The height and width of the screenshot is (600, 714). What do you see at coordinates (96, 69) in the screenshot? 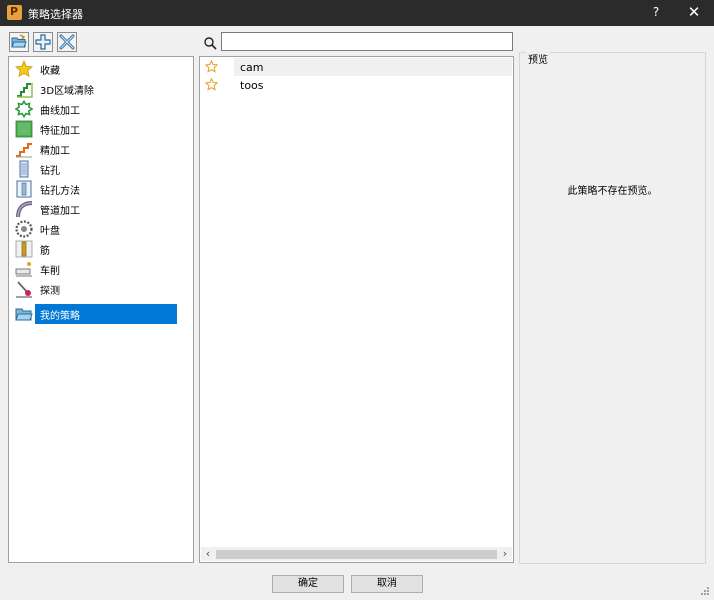
I see `tree-item-favorites: 收藏` at bounding box center [96, 69].